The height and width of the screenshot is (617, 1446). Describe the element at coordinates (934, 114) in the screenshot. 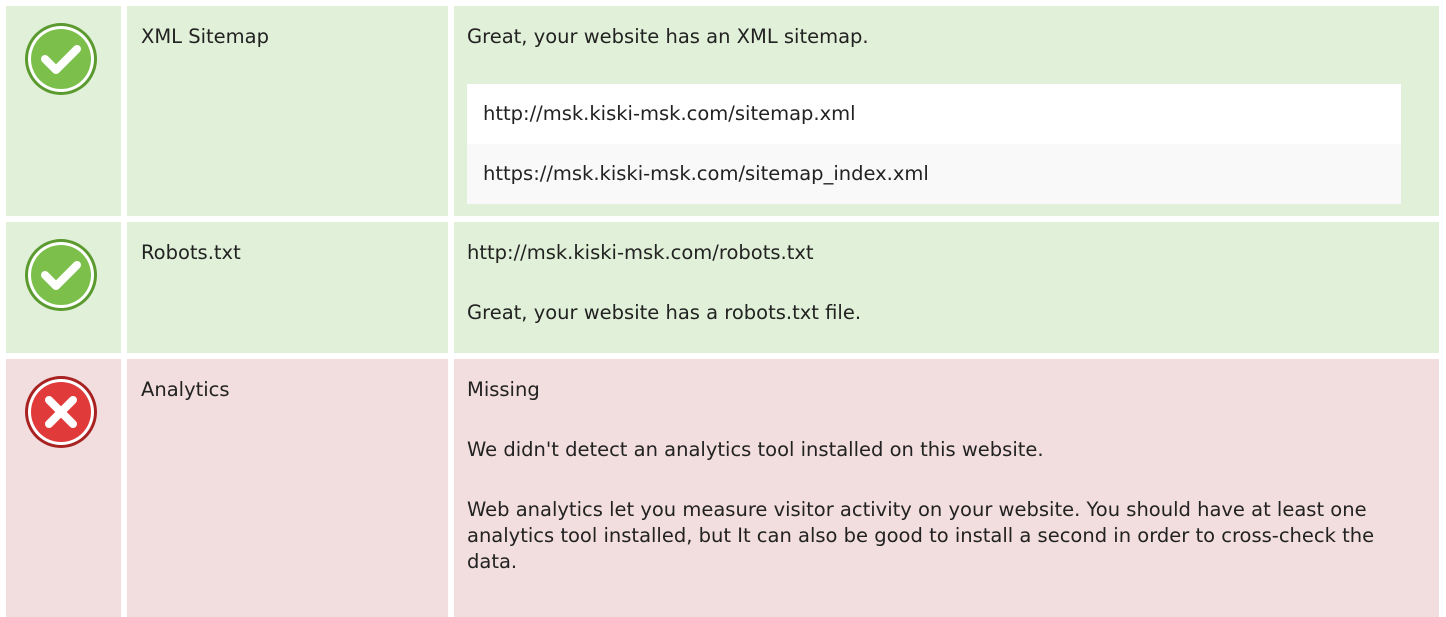

I see `list-item: http://msk.kiski-msk.com/sitemap.xml` at that location.